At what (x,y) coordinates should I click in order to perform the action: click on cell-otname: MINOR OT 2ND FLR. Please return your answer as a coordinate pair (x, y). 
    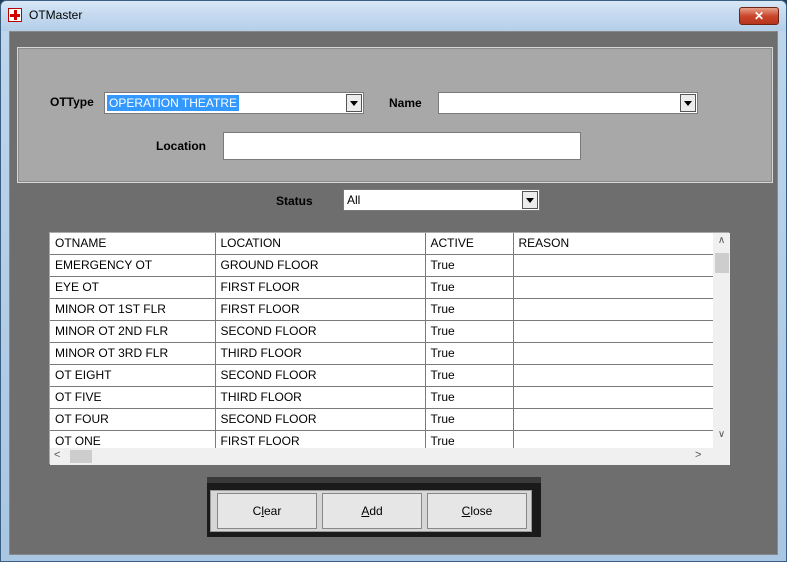
    Looking at the image, I should click on (133, 331).